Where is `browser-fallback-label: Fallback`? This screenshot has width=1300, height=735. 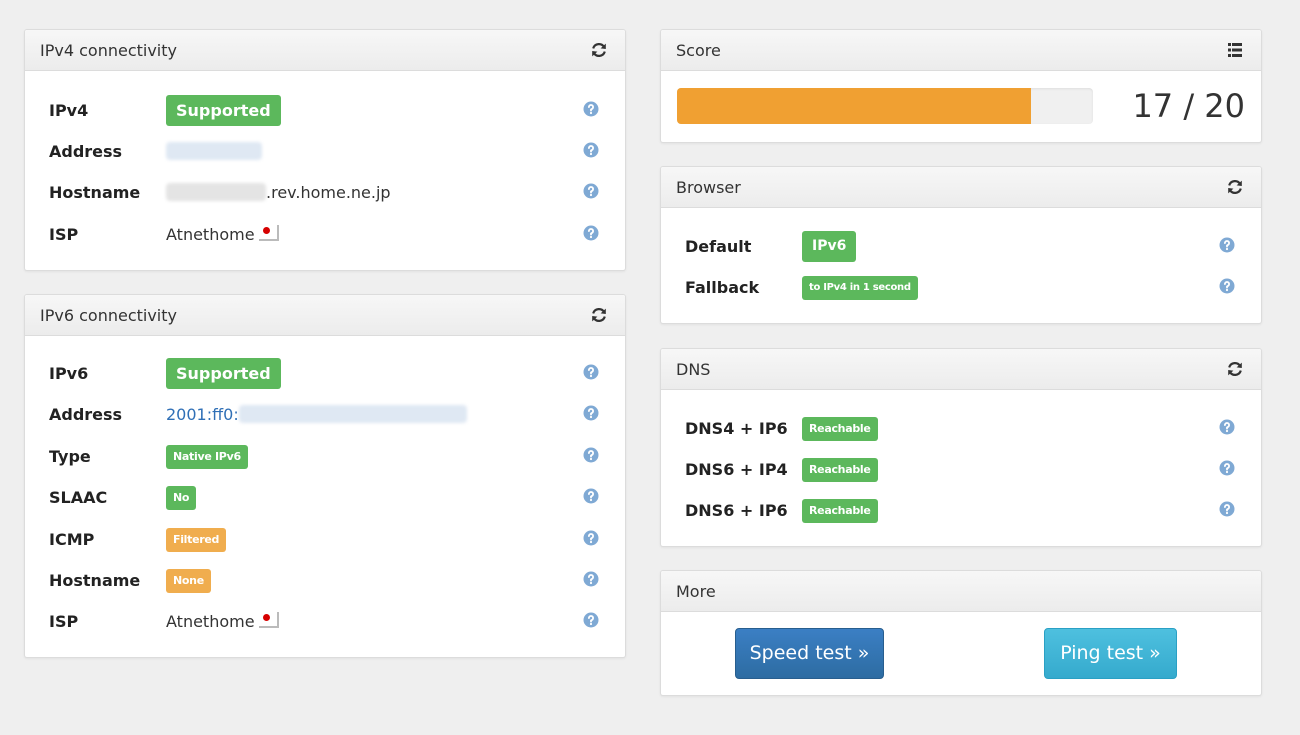 browser-fallback-label: Fallback is located at coordinates (722, 287).